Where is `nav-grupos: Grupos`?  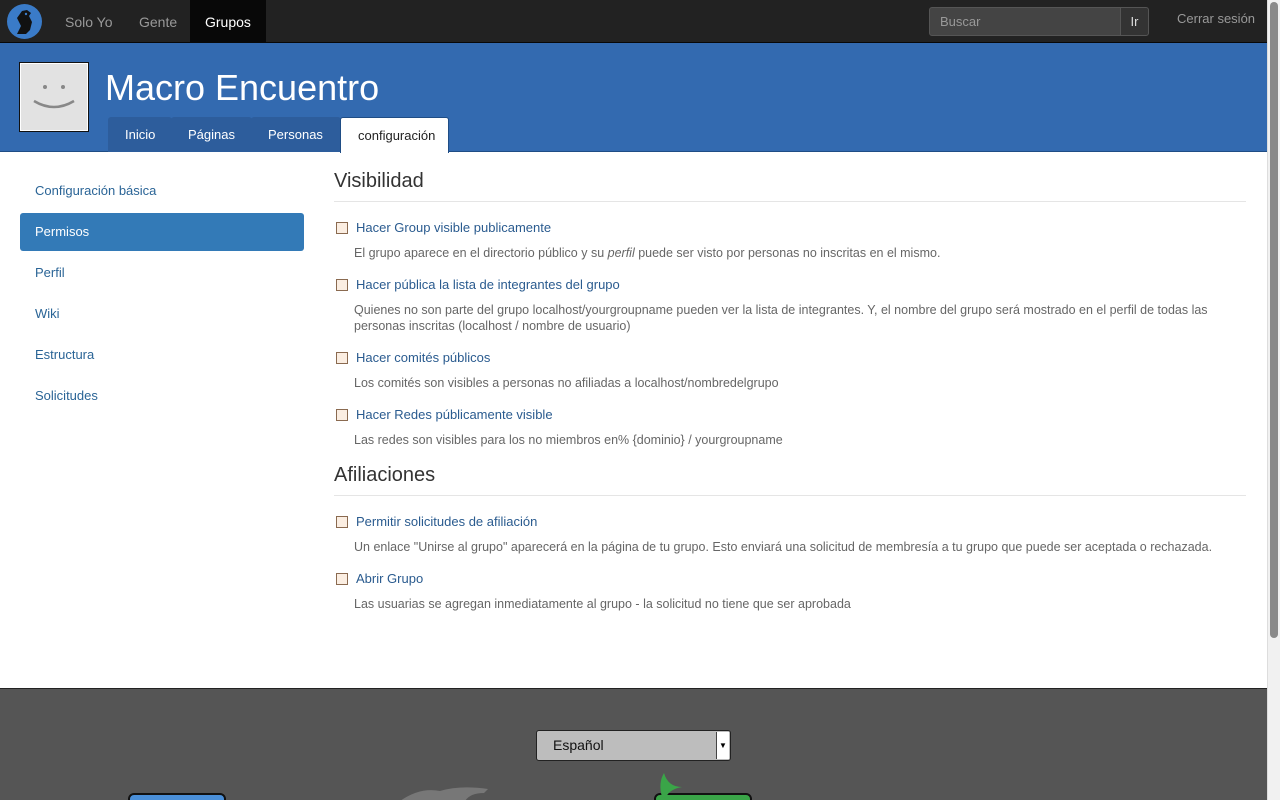 nav-grupos: Grupos is located at coordinates (228, 21).